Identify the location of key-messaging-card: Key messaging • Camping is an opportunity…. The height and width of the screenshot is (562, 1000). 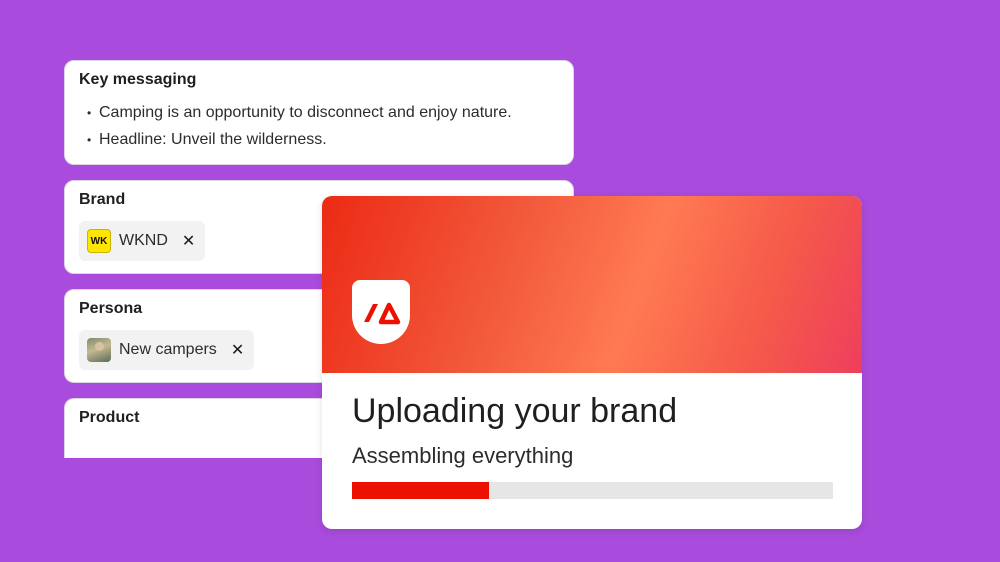
(319, 112).